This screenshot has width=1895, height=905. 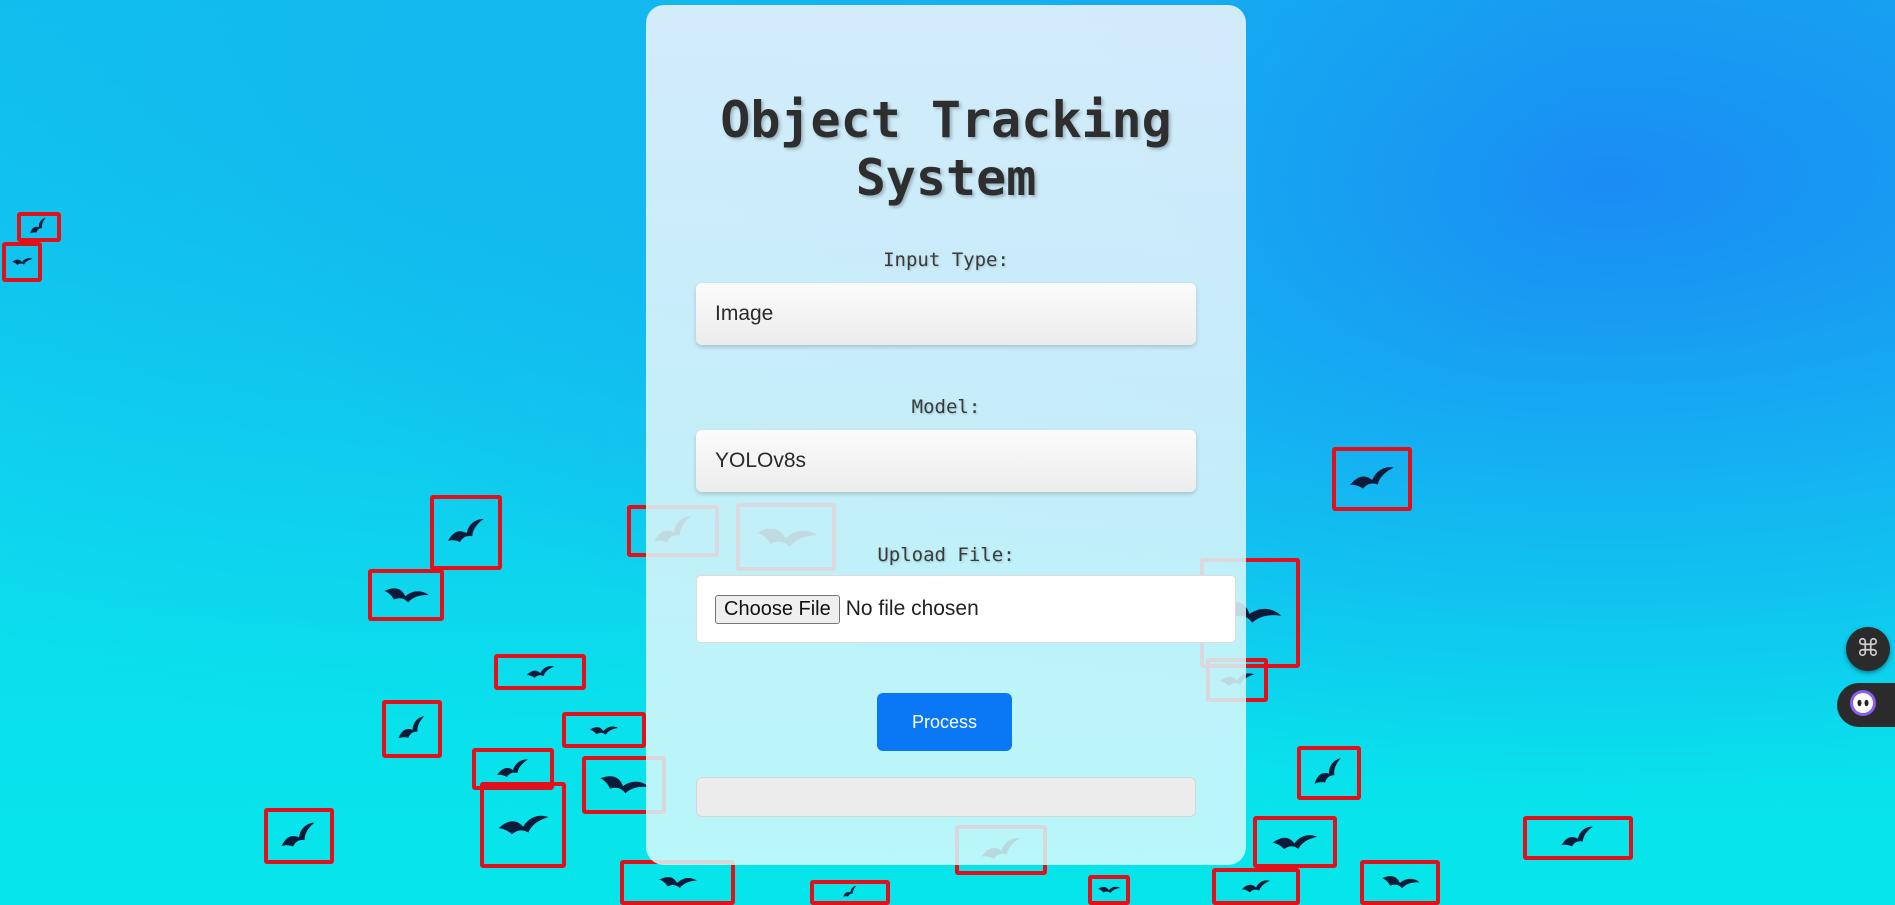 I want to click on assistant-launcher-button, so click(x=1866, y=705).